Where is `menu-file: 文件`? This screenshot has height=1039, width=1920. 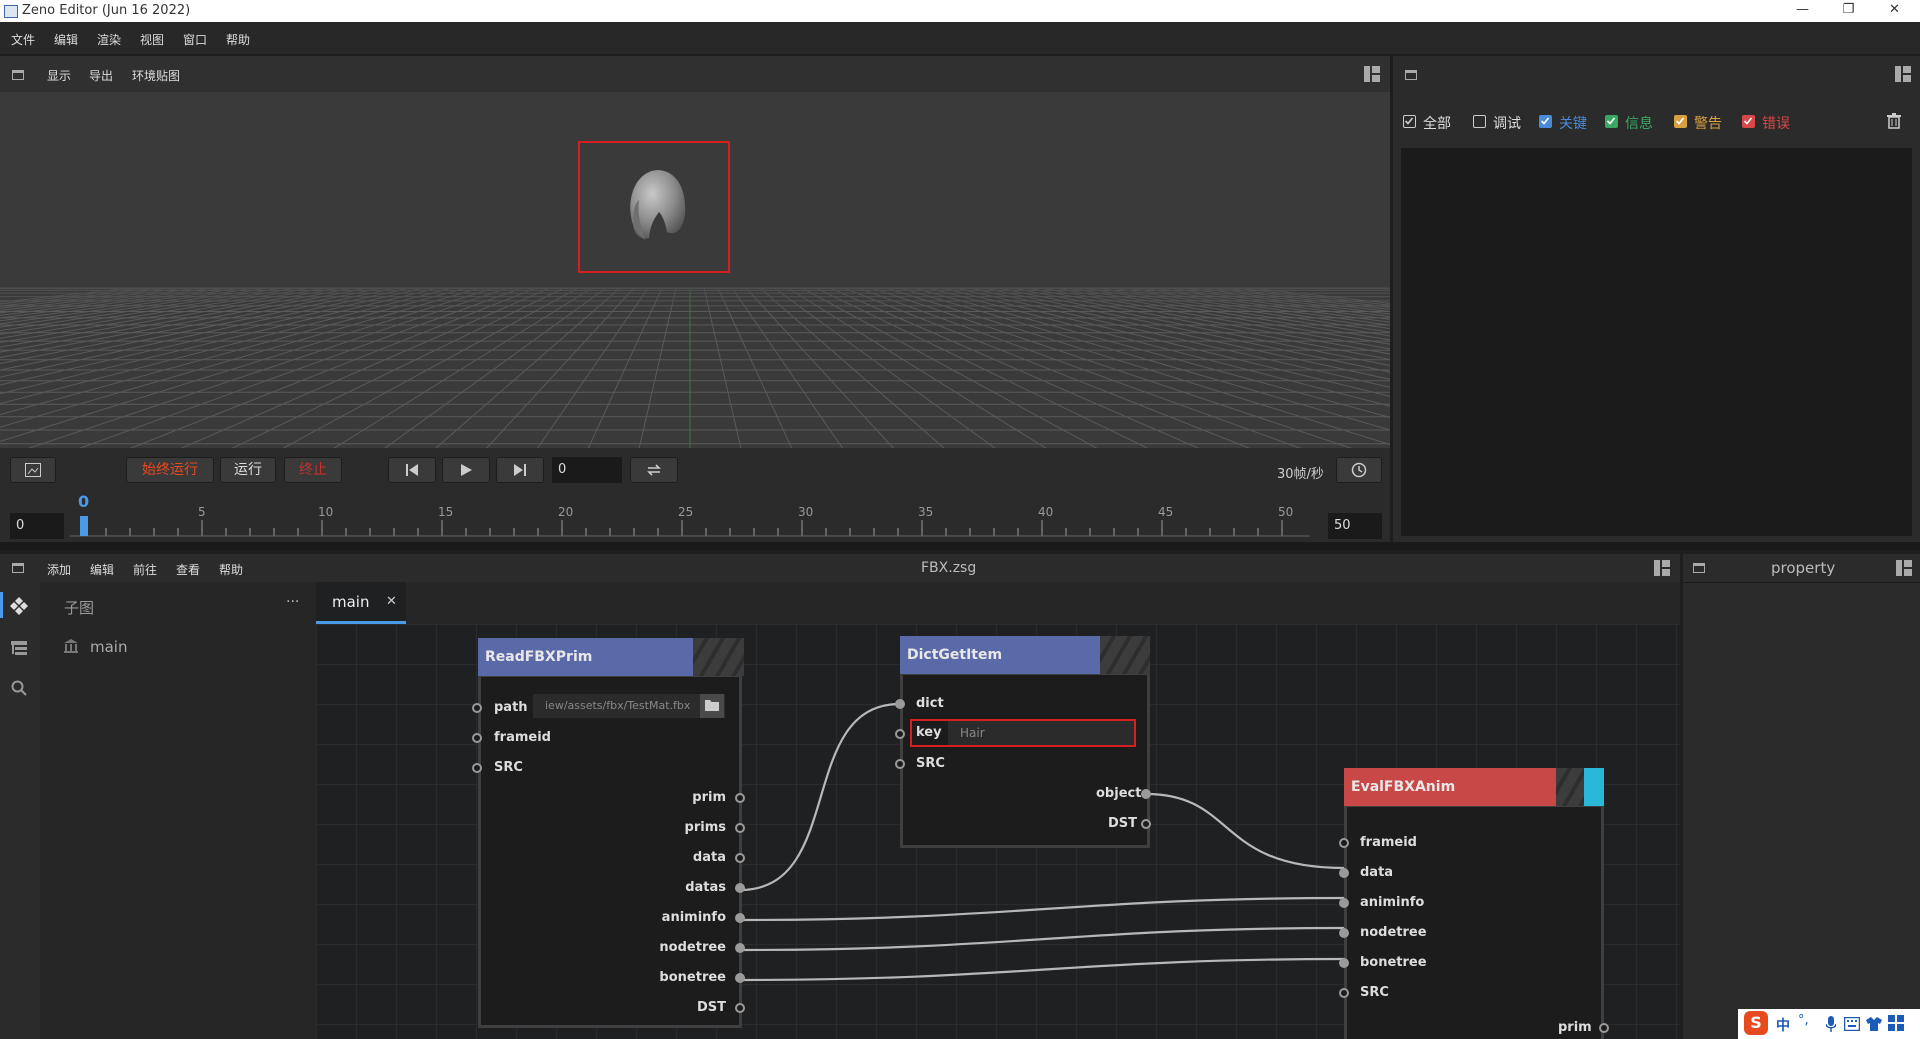 menu-file: 文件 is located at coordinates (23, 39).